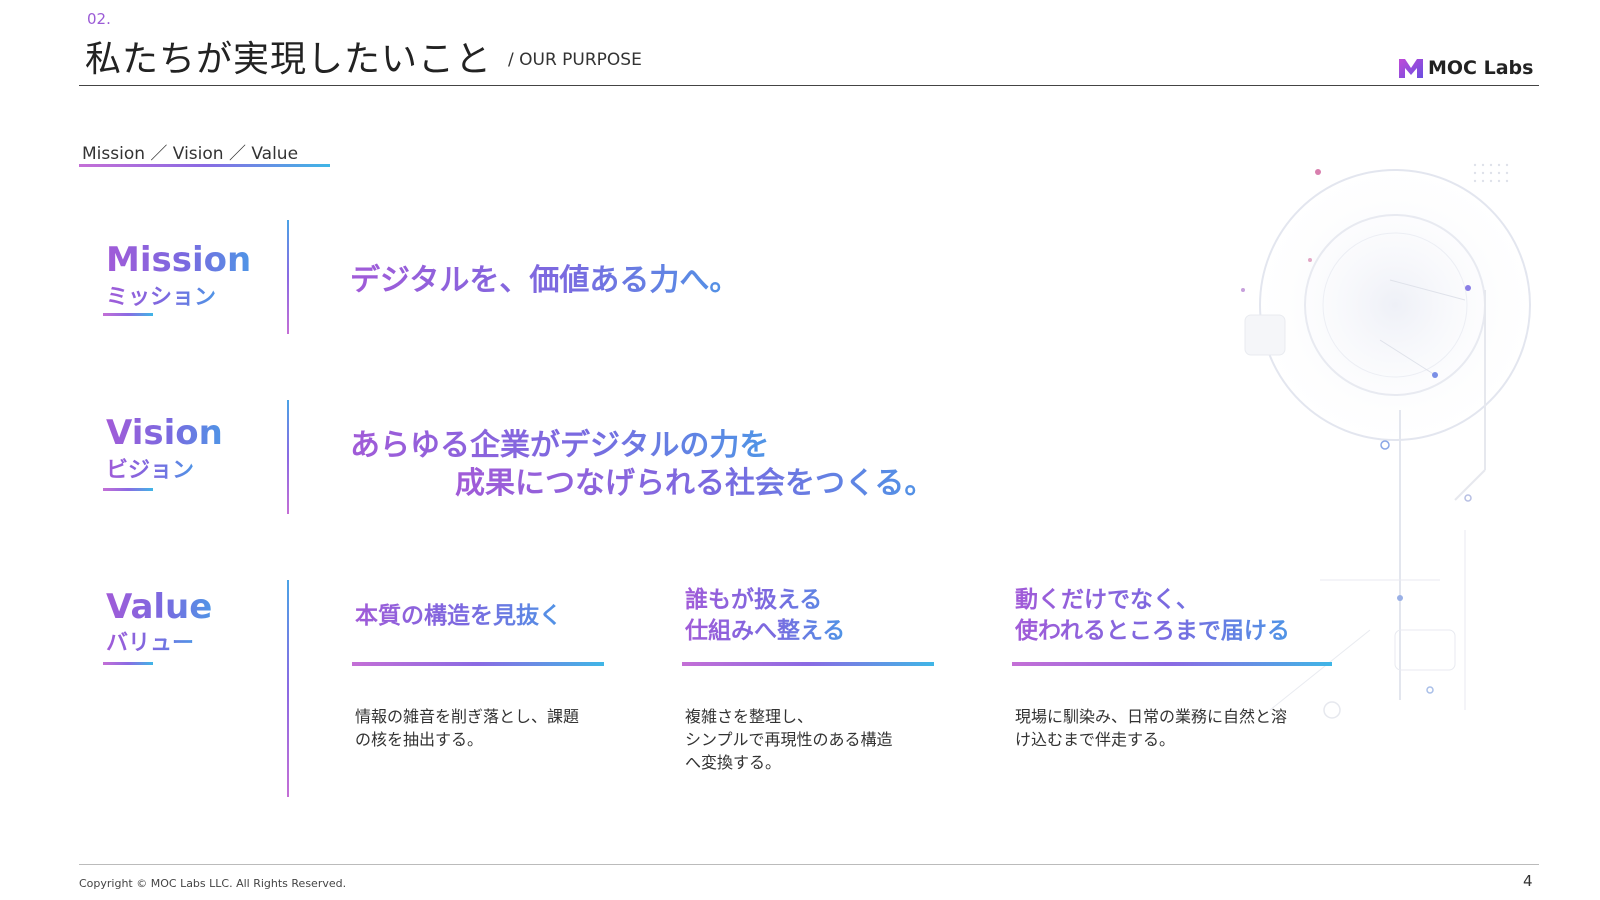 This screenshot has width=1600, height=900. Describe the element at coordinates (544, 277) in the screenshot. I see `mission-statement: デジタルを、価値ある力へ。` at that location.